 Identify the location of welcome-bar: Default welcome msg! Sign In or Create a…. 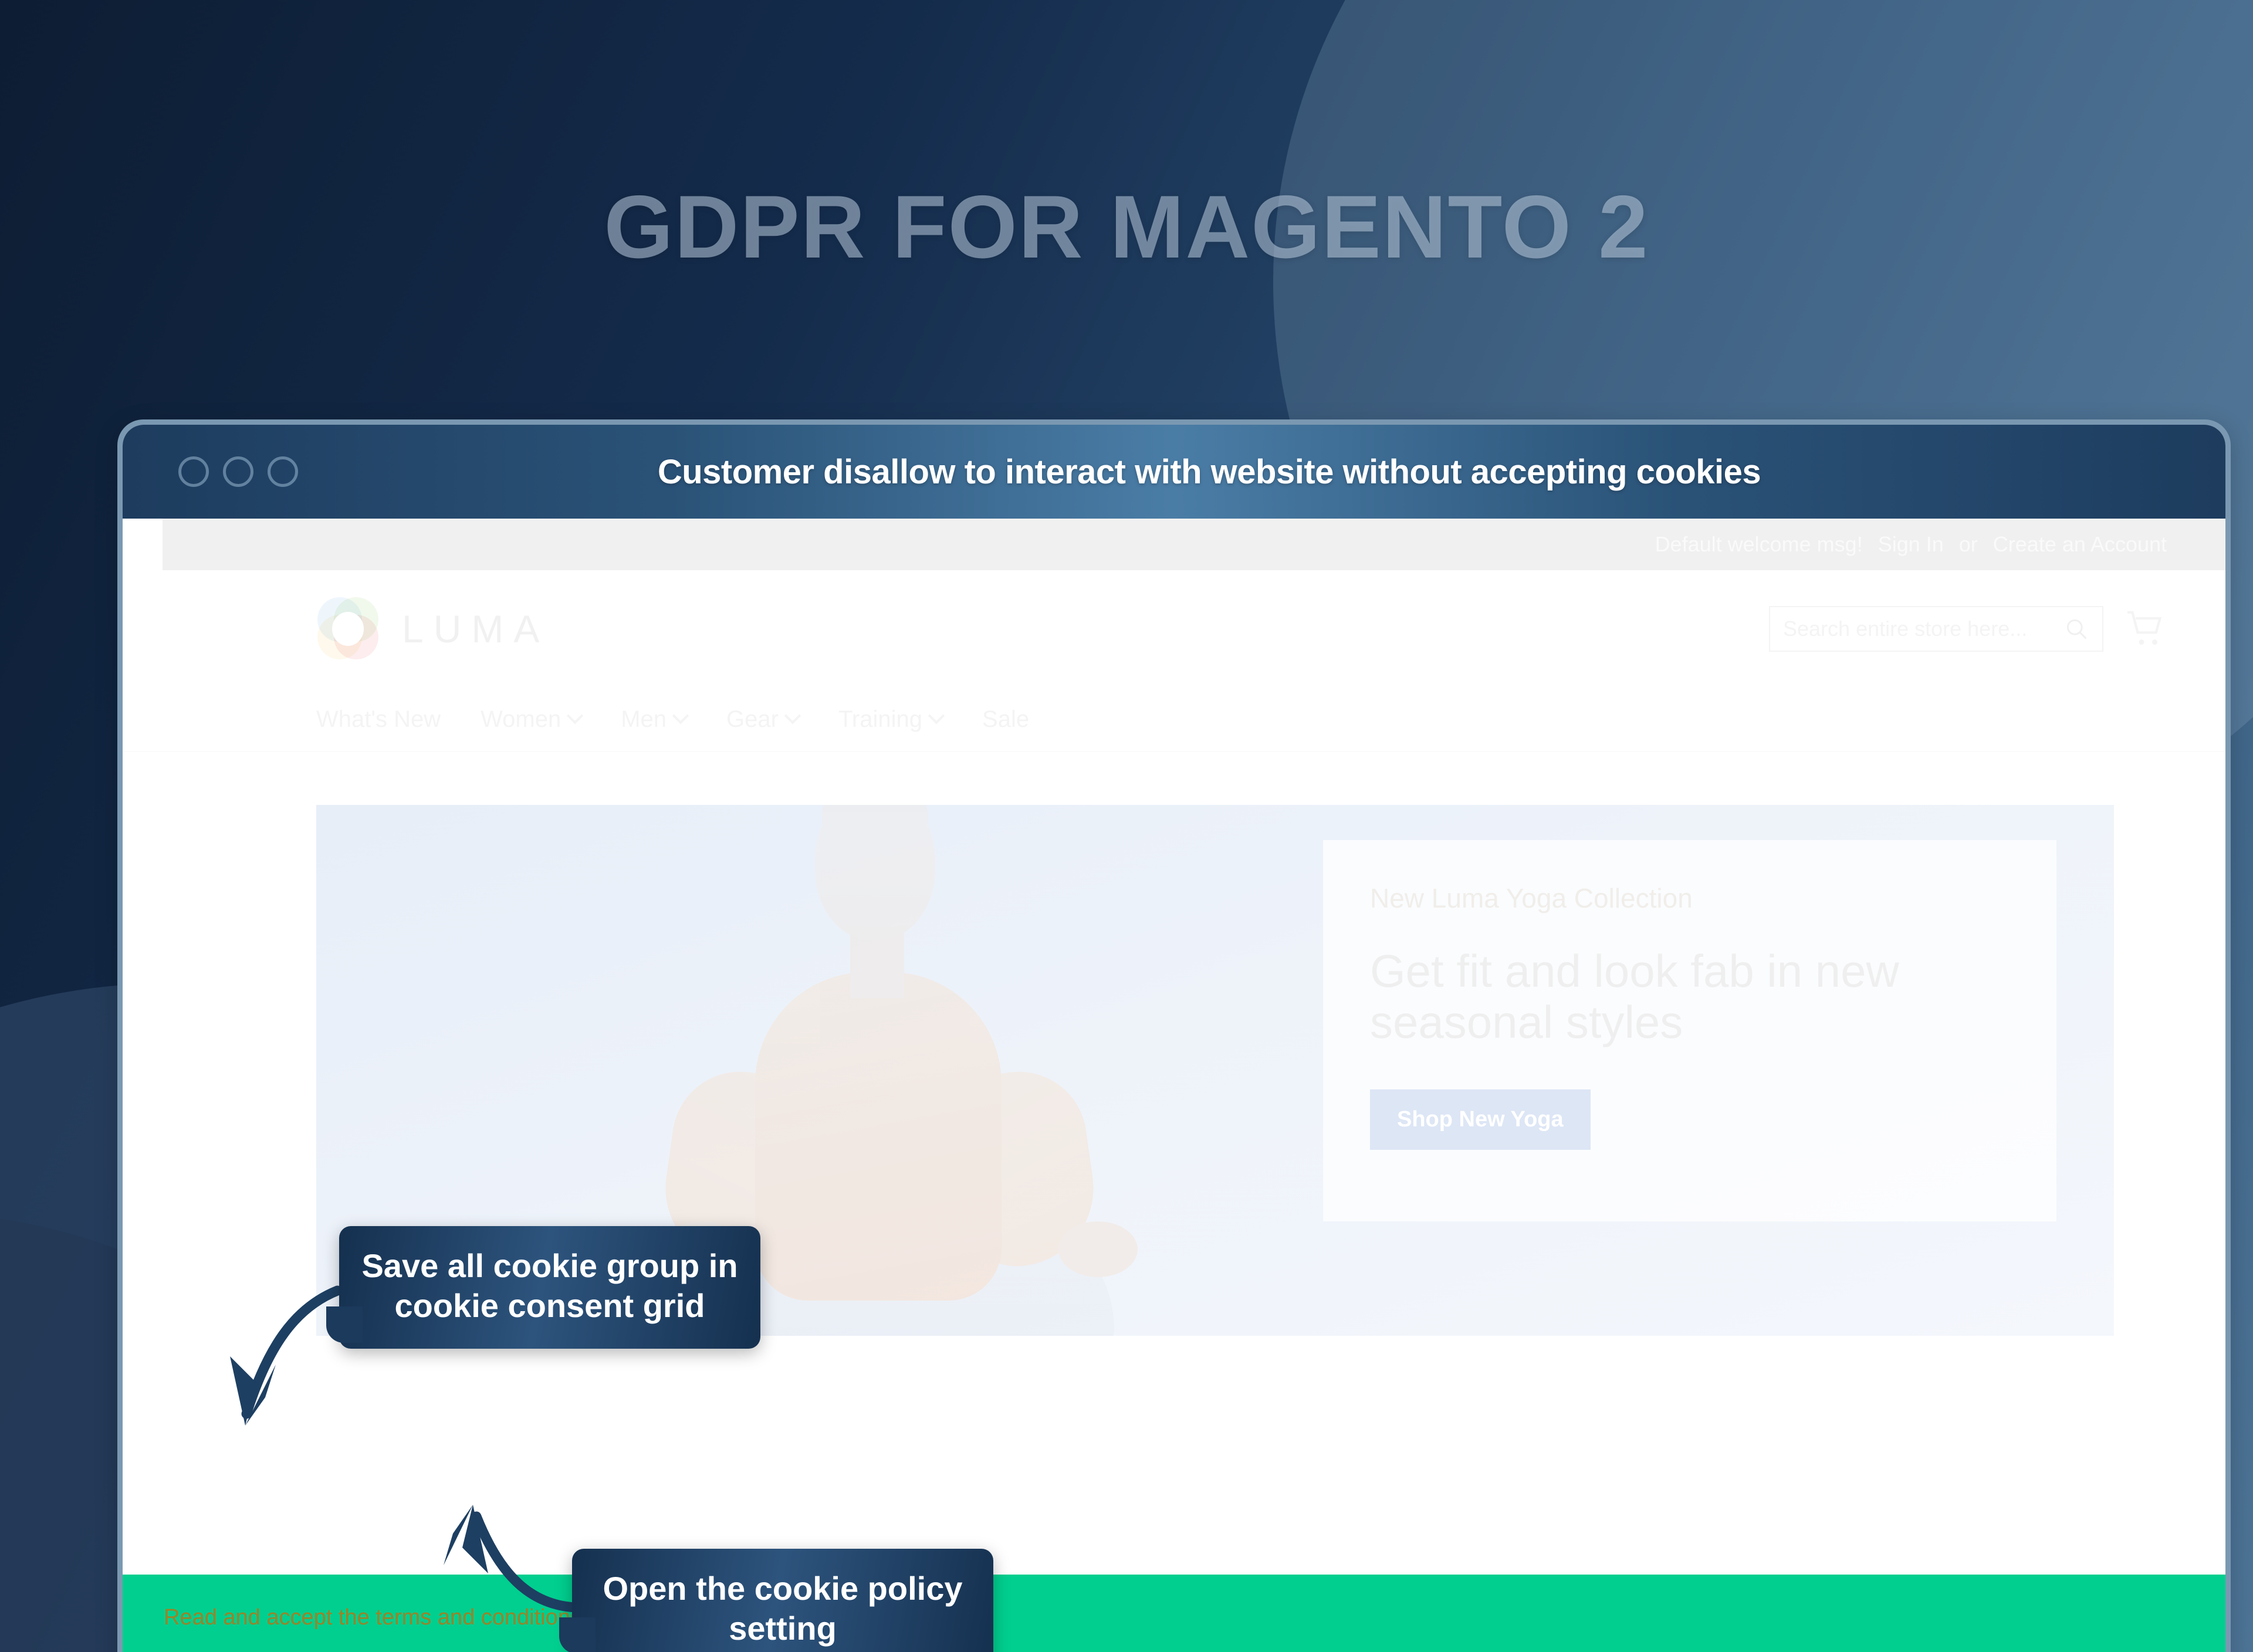
(1194, 544).